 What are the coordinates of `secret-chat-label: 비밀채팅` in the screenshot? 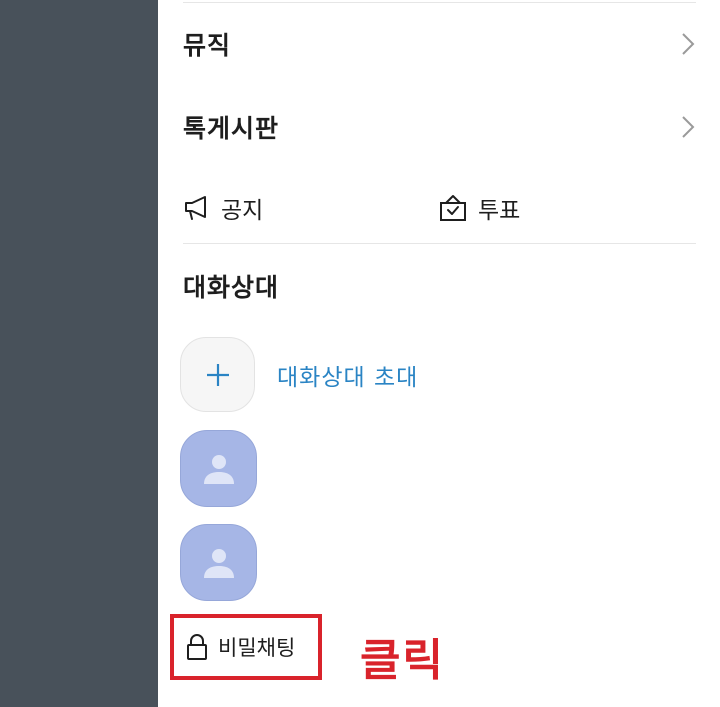 It's located at (257, 648).